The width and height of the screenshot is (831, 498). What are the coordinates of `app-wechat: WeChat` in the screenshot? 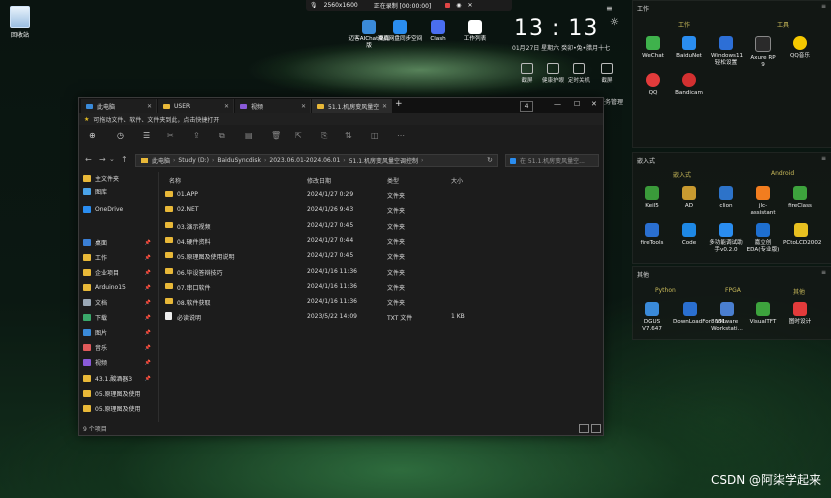 It's located at (653, 48).